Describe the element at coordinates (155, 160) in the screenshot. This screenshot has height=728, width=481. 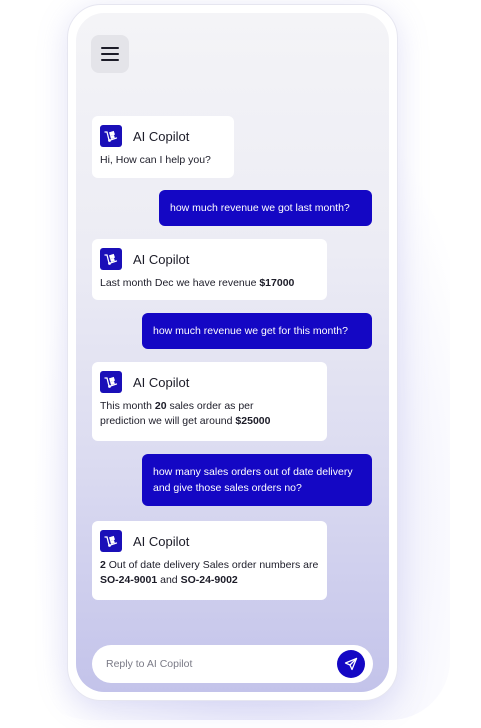
I see `ai-message-text: Hi, How can I help you?` at that location.